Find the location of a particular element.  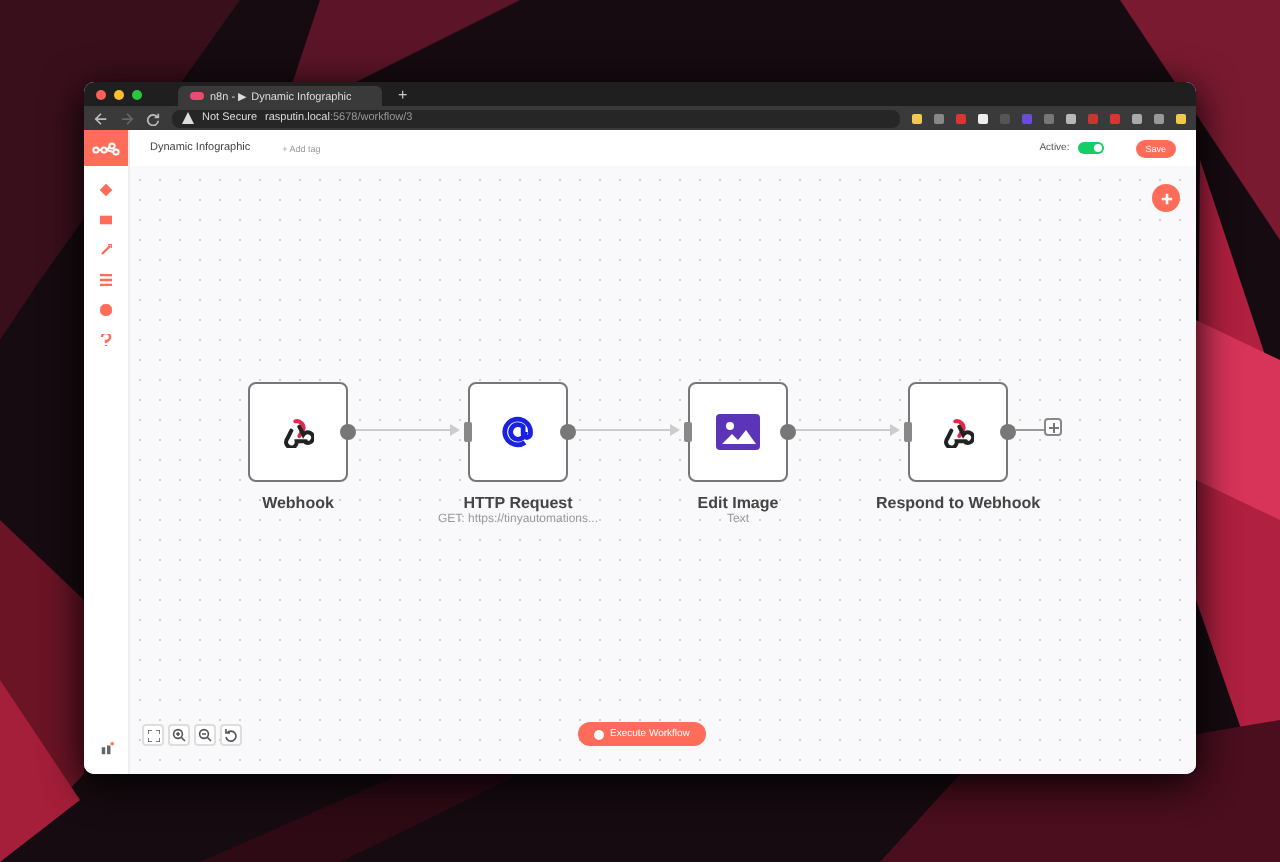

reset-zoom-button is located at coordinates (231, 735).